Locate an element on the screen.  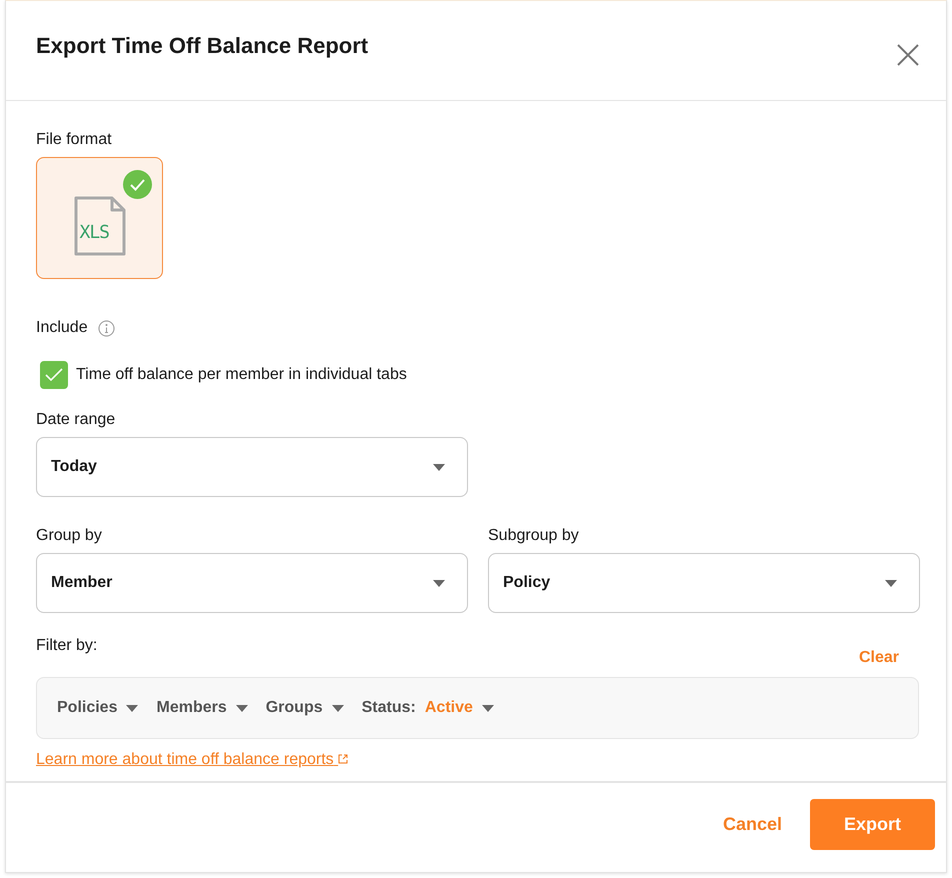
external-link-icon is located at coordinates (343, 759).